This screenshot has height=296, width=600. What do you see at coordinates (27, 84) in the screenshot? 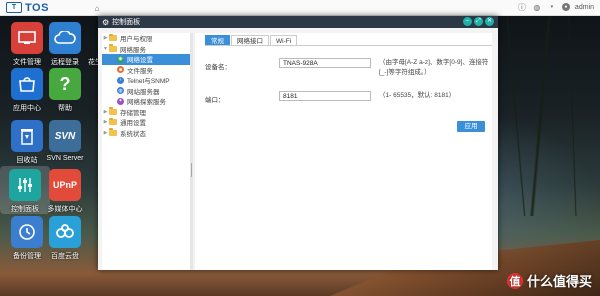
I see `app-store-icon` at bounding box center [27, 84].